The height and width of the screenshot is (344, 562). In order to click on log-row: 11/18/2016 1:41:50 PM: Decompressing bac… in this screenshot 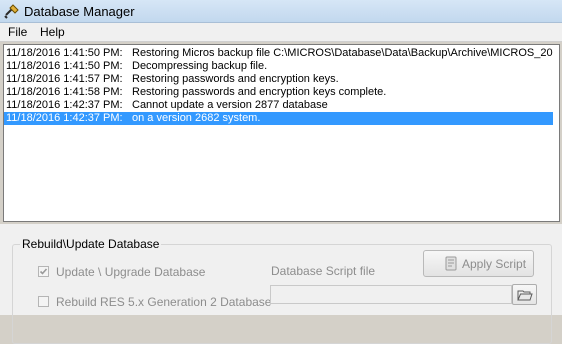, I will do `click(278, 66)`.